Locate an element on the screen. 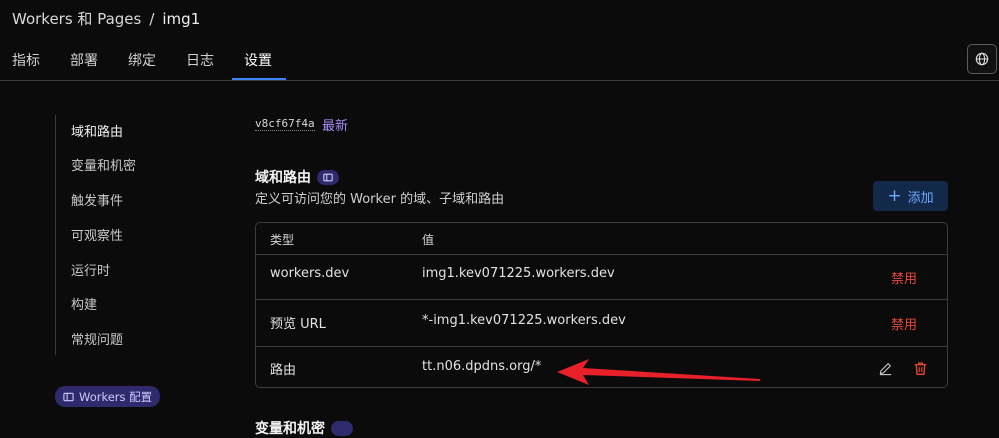 This screenshot has height=438, width=999. row-type: 预览 URL is located at coordinates (298, 324).